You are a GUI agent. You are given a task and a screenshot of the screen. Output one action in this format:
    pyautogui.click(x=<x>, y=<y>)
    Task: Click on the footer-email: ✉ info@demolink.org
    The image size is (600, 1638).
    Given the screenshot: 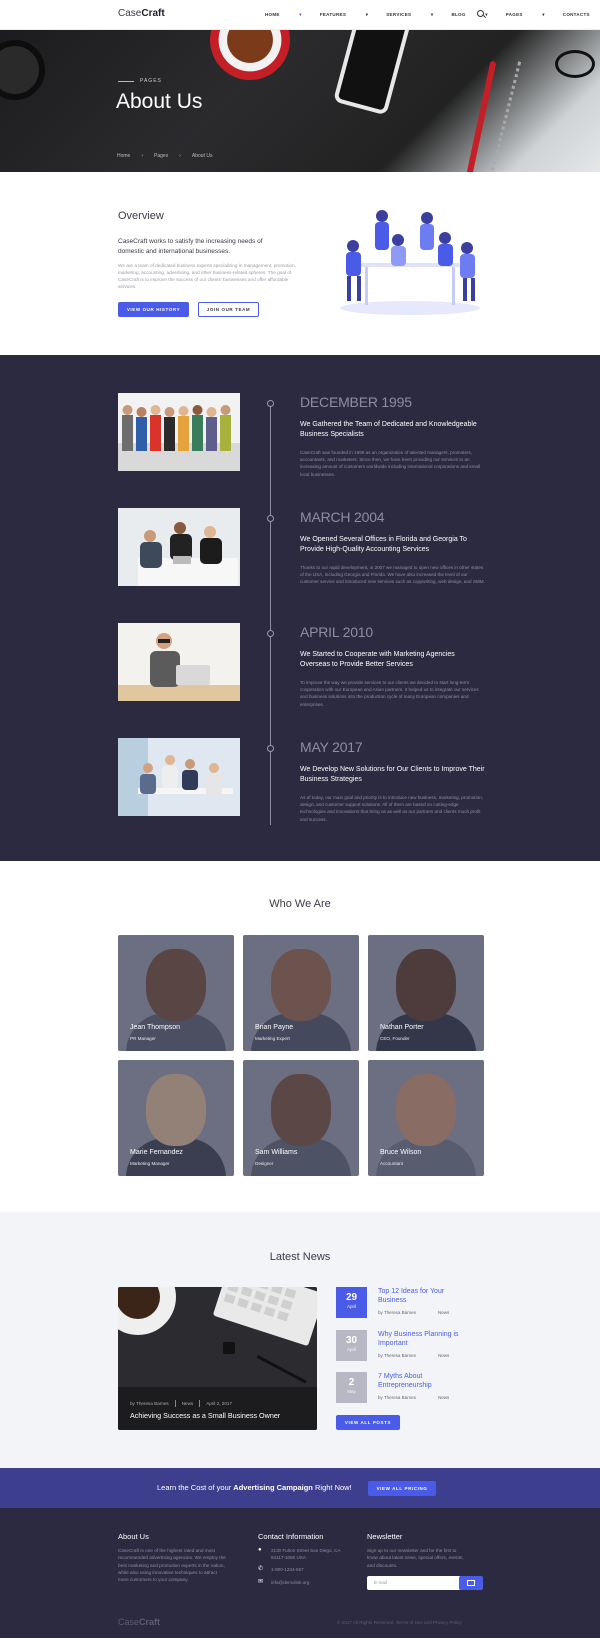 What is the action you would take?
    pyautogui.click(x=283, y=1582)
    